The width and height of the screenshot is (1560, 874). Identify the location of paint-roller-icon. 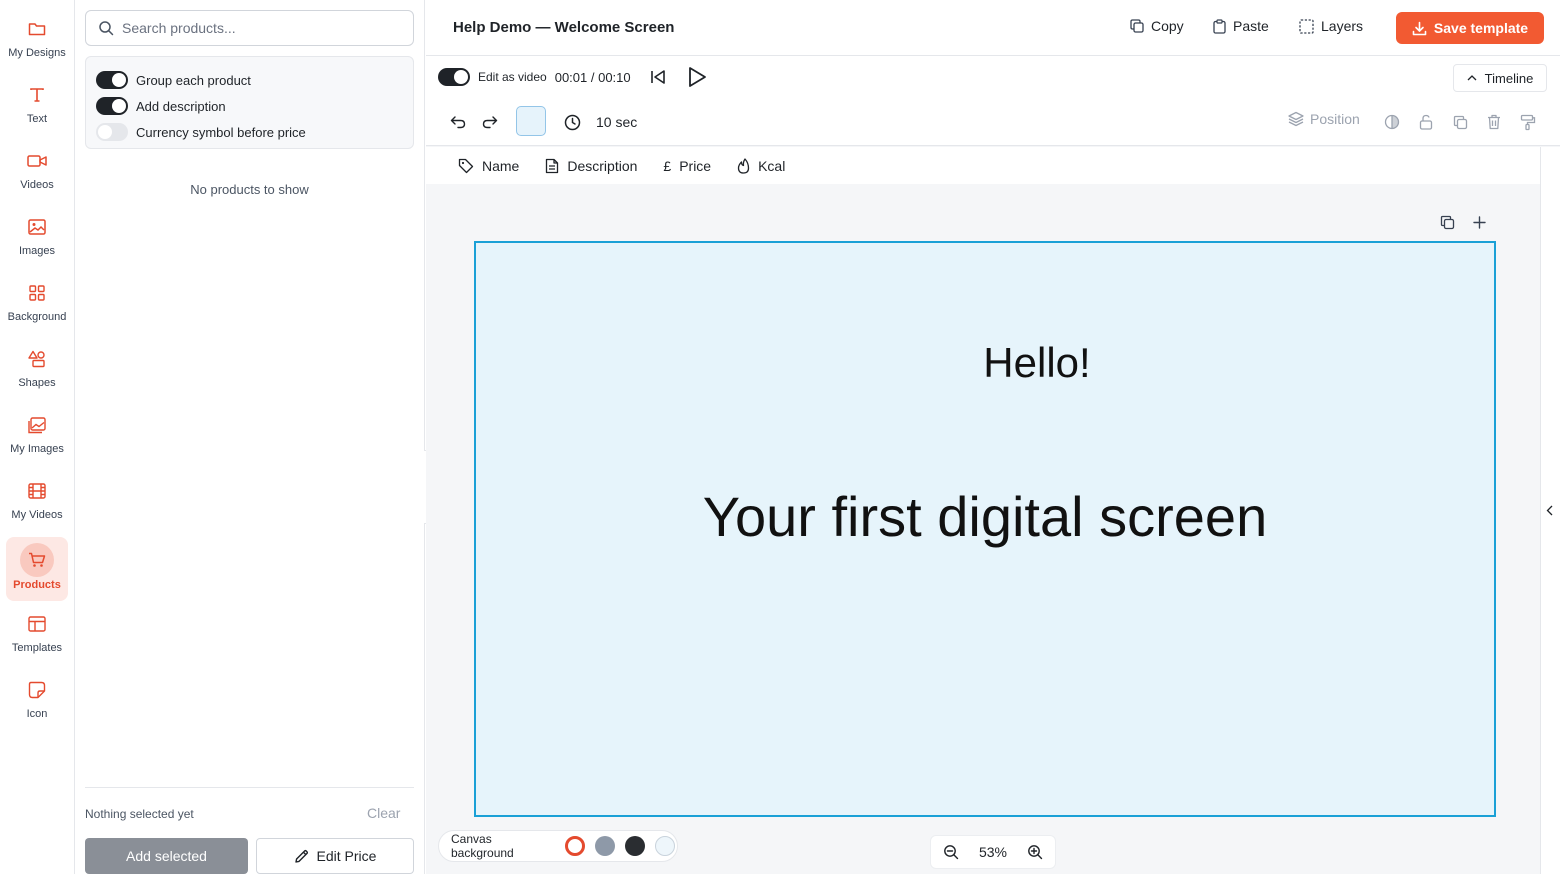
(1528, 122).